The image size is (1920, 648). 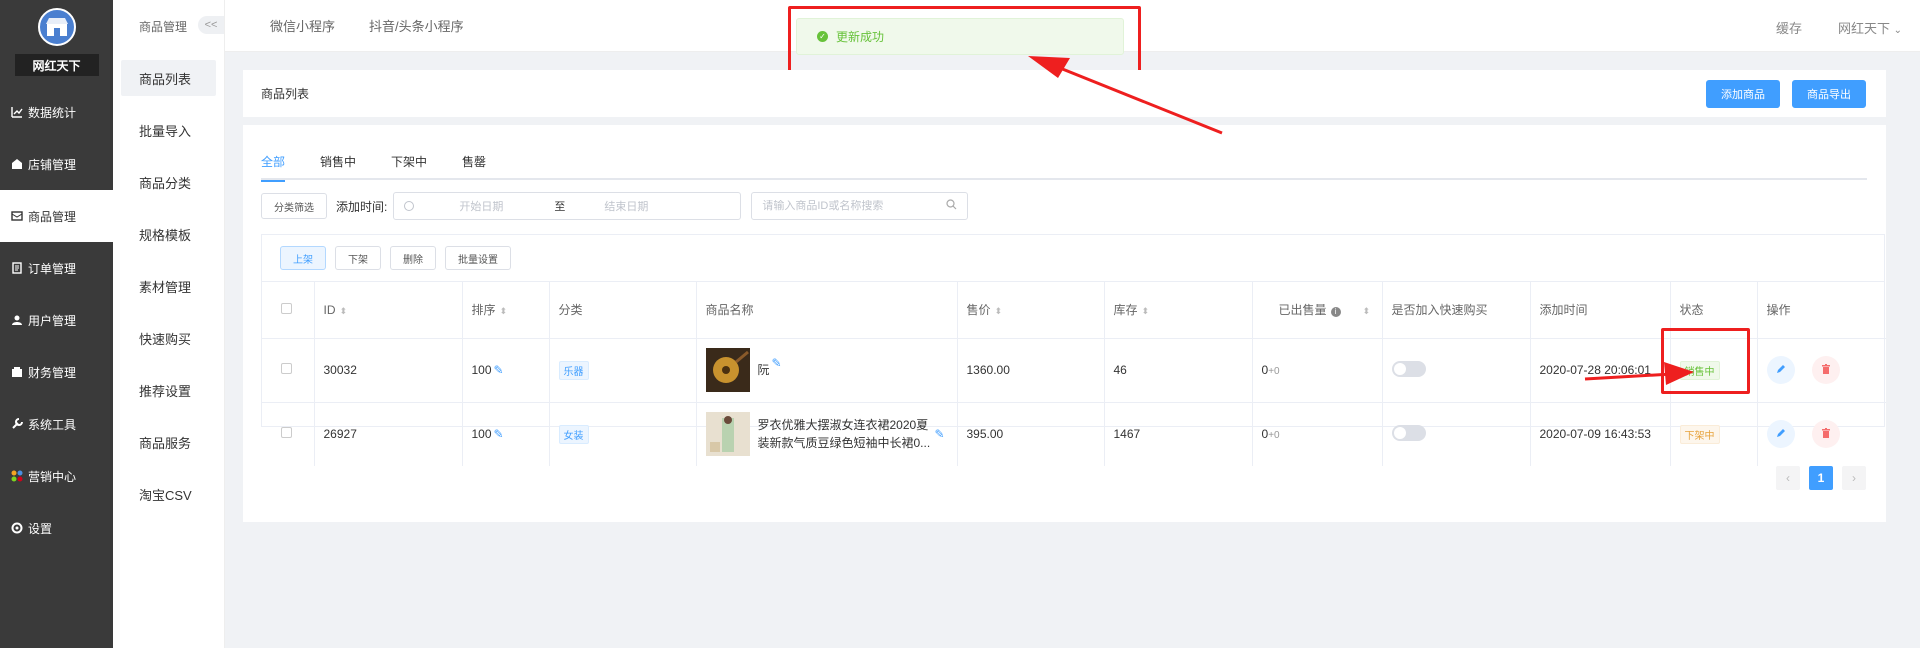 I want to click on date-separator: 至, so click(x=560, y=207).